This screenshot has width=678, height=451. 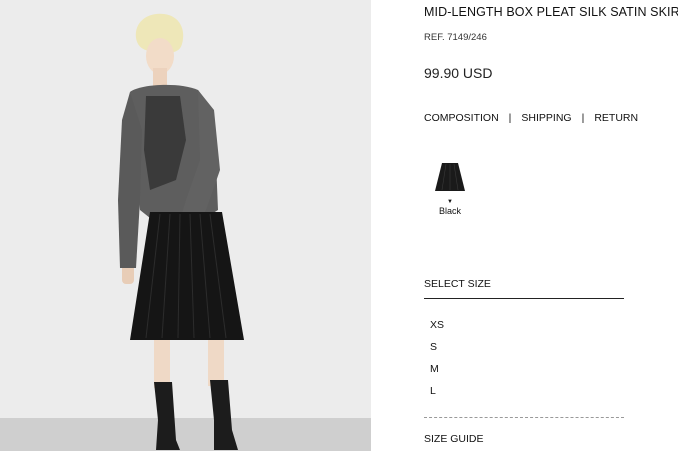 I want to click on product-ref: REF. 7149/246, so click(x=455, y=37).